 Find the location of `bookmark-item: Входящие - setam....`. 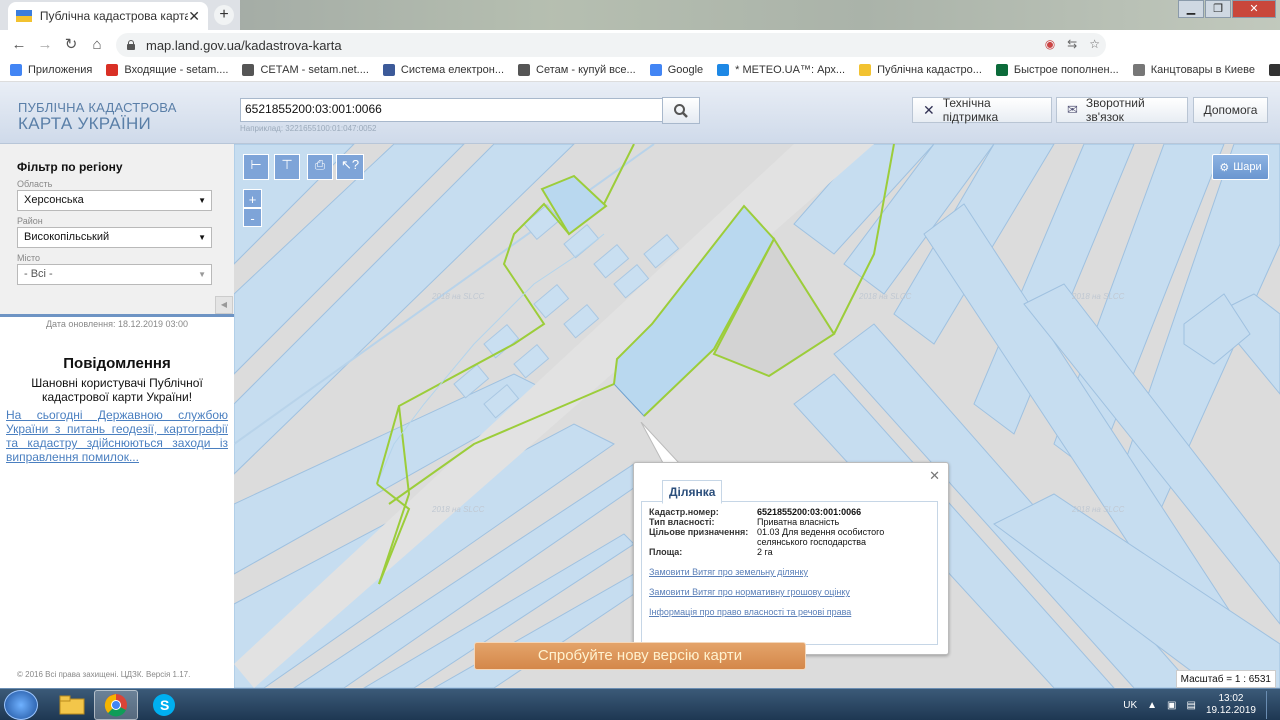

bookmark-item: Входящие - setam.... is located at coordinates (167, 69).